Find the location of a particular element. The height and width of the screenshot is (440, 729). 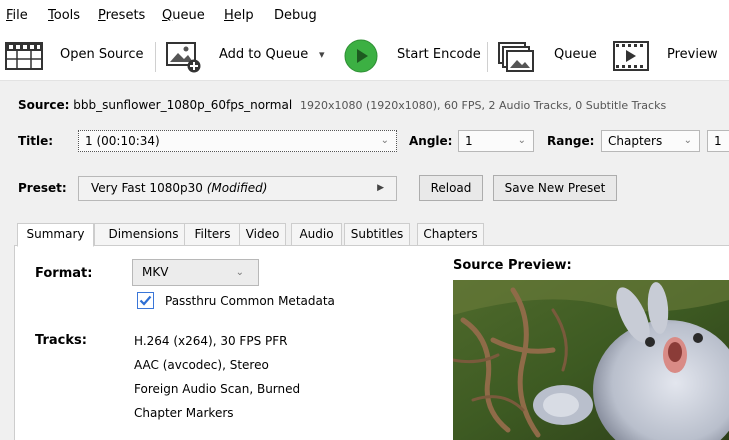

save-new-preset-button: Save New Preset is located at coordinates (555, 188).